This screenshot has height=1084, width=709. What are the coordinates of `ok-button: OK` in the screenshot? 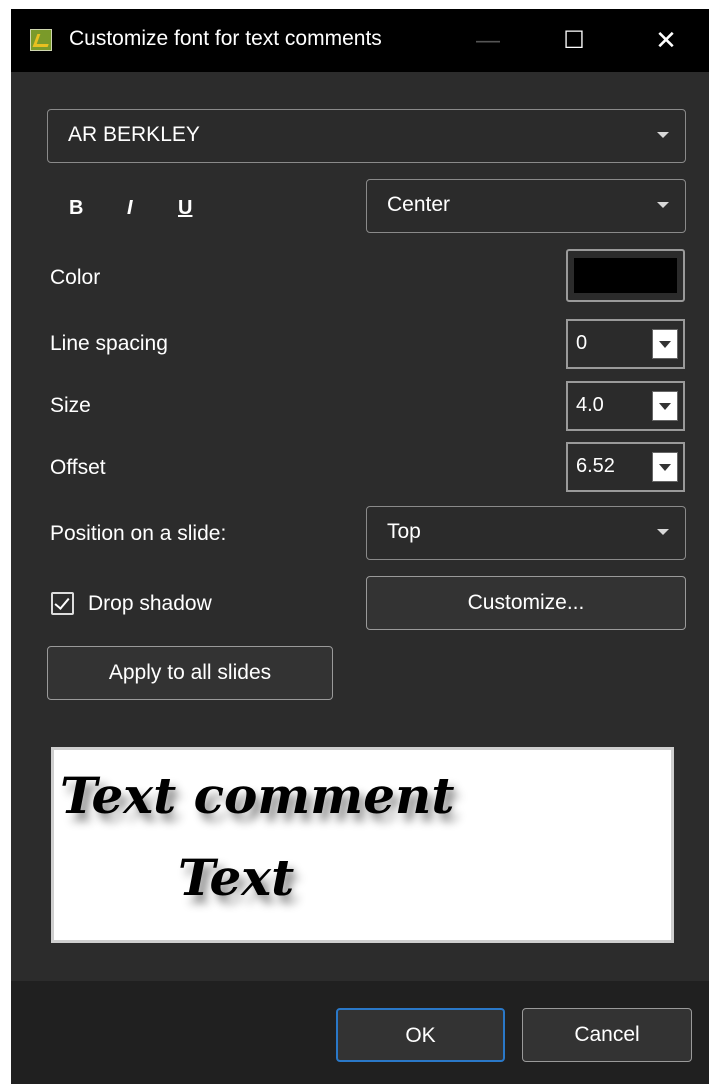 It's located at (420, 1035).